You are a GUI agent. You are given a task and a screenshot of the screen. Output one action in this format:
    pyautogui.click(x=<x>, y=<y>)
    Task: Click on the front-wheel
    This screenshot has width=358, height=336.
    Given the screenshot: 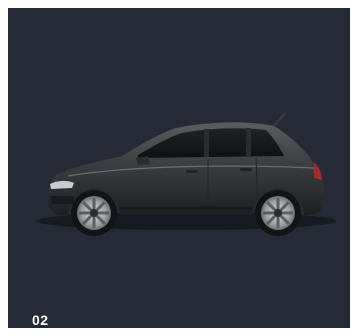 What is the action you would take?
    pyautogui.click(x=94, y=213)
    